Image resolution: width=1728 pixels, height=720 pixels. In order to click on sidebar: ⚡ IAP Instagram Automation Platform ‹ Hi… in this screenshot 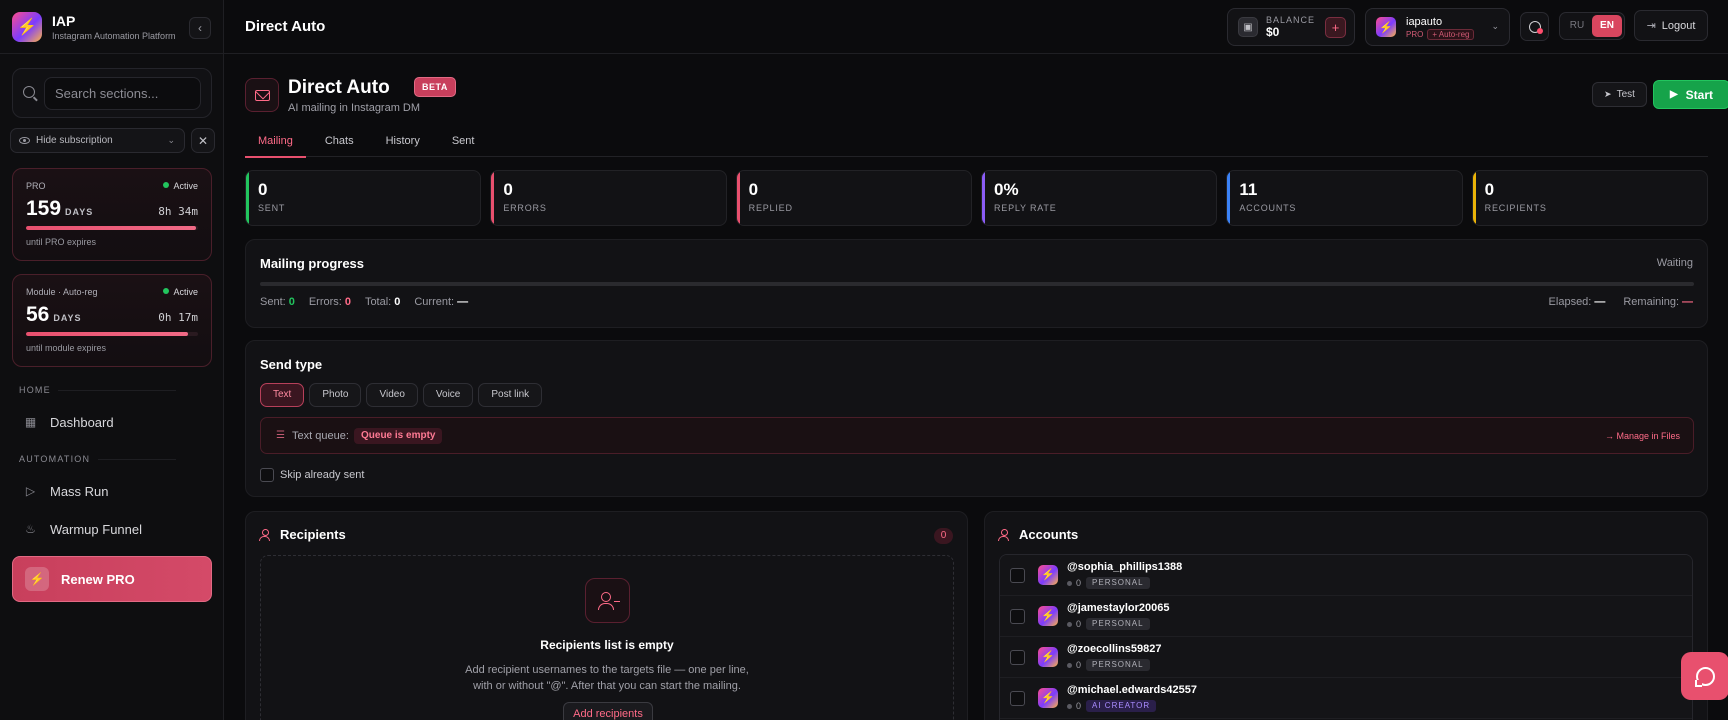, I will do `click(112, 360)`.